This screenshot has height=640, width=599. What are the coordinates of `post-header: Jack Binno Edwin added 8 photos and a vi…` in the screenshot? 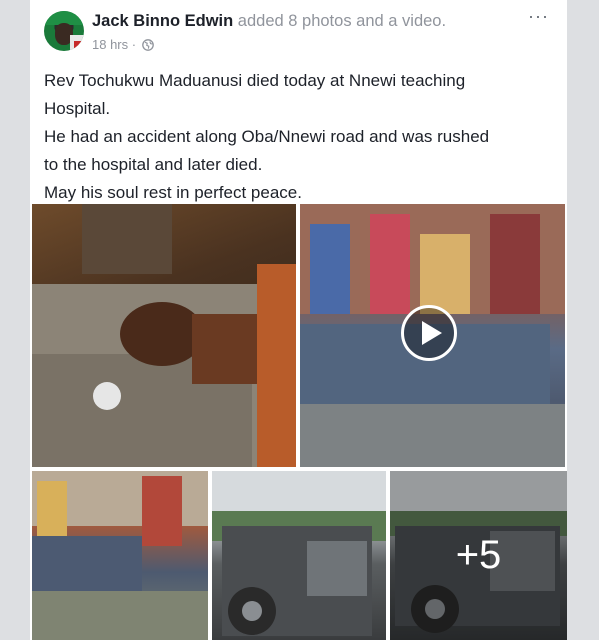 It's located at (298, 31).